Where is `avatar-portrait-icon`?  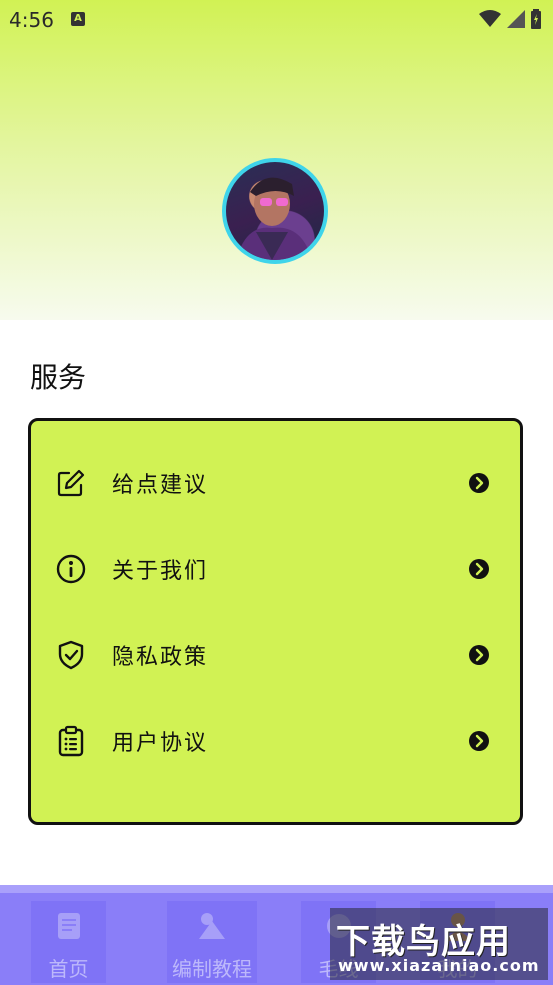 avatar-portrait-icon is located at coordinates (274, 218).